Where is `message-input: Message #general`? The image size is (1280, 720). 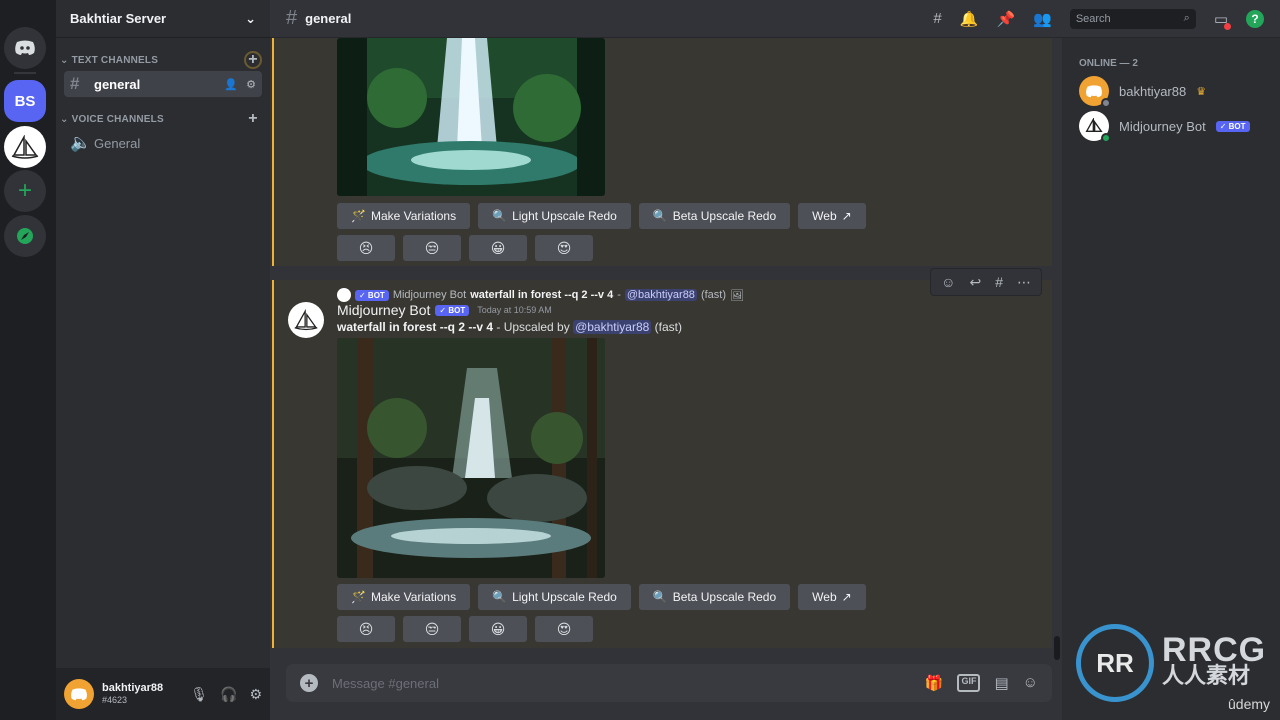
message-input: Message #general is located at coordinates (621, 683).